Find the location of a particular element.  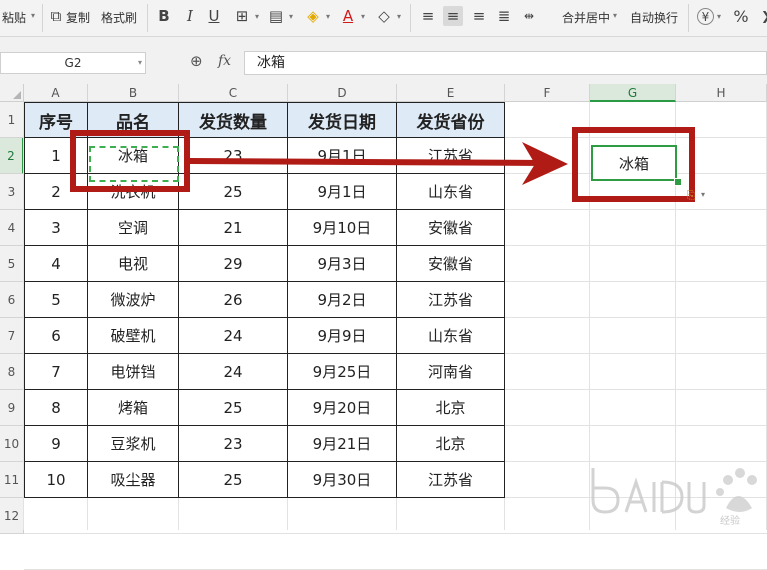

formula-input: 冰箱 is located at coordinates (505, 63).